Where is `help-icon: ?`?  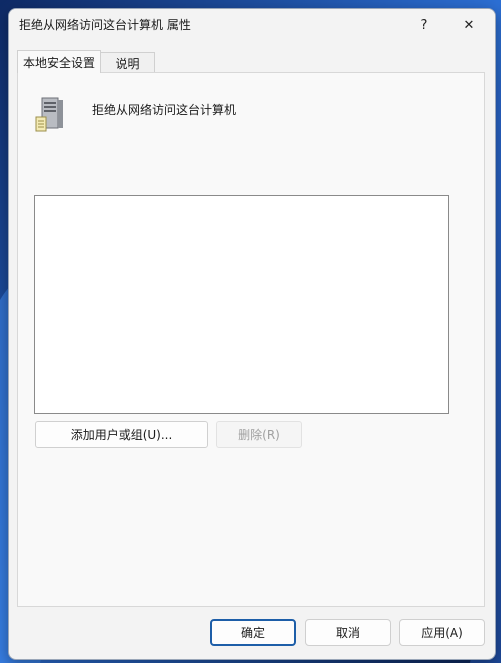
help-icon: ? is located at coordinates (424, 25).